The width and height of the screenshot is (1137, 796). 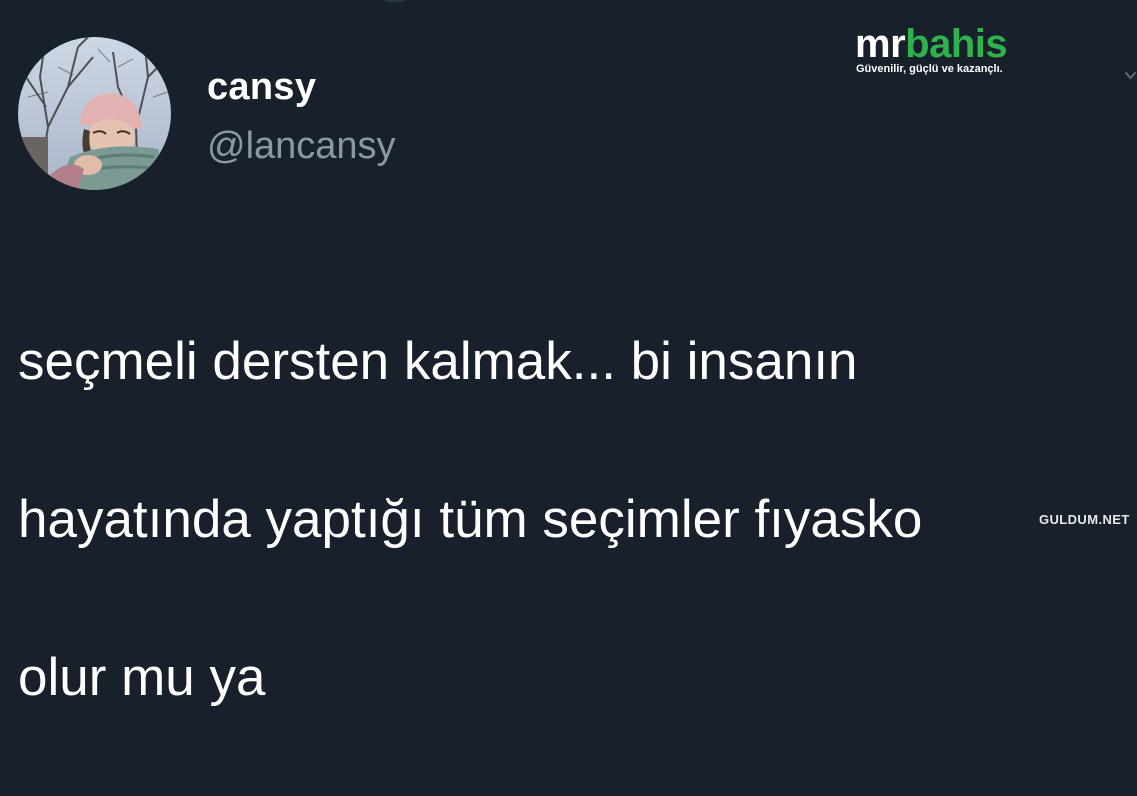 What do you see at coordinates (142, 677) in the screenshot?
I see `tweet-text-line: olur mu ya` at bounding box center [142, 677].